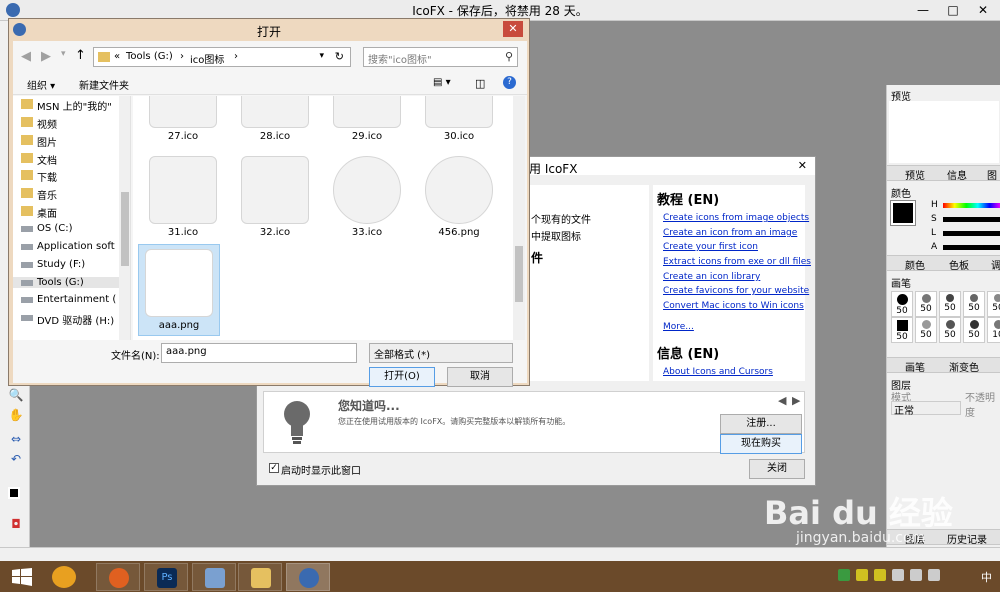 The image size is (1000, 592). What do you see at coordinates (149, 56) in the screenshot?
I see `address-segment: Tools (G:)` at bounding box center [149, 56].